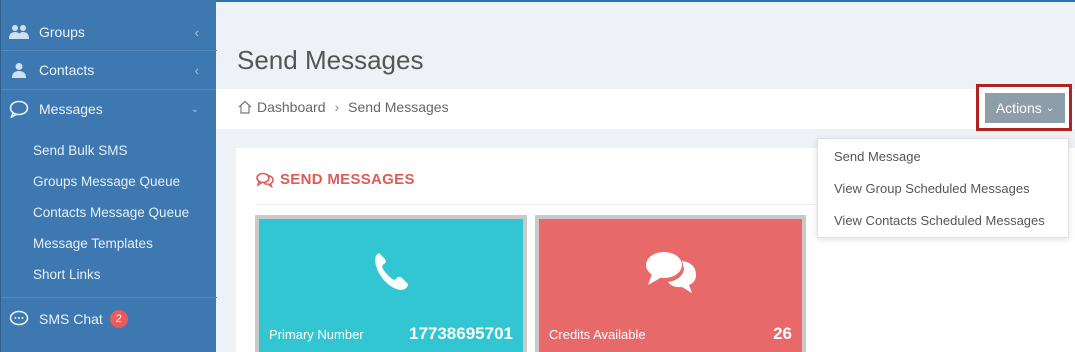 The height and width of the screenshot is (352, 1075). What do you see at coordinates (109, 70) in the screenshot?
I see `sidebar-item-contacts: Contacts ‹` at bounding box center [109, 70].